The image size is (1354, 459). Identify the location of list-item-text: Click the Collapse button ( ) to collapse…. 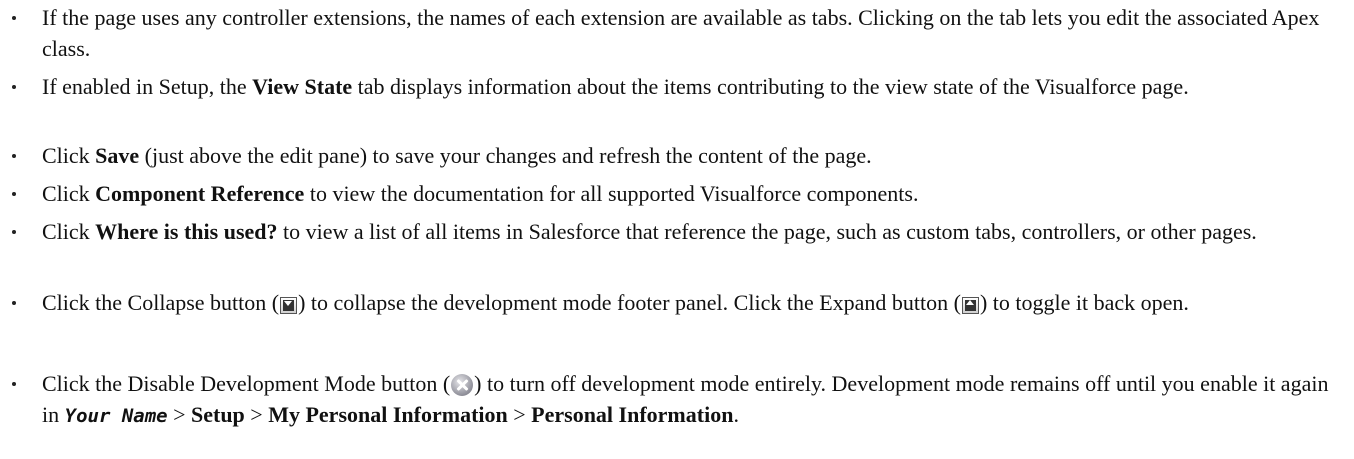
(692, 302).